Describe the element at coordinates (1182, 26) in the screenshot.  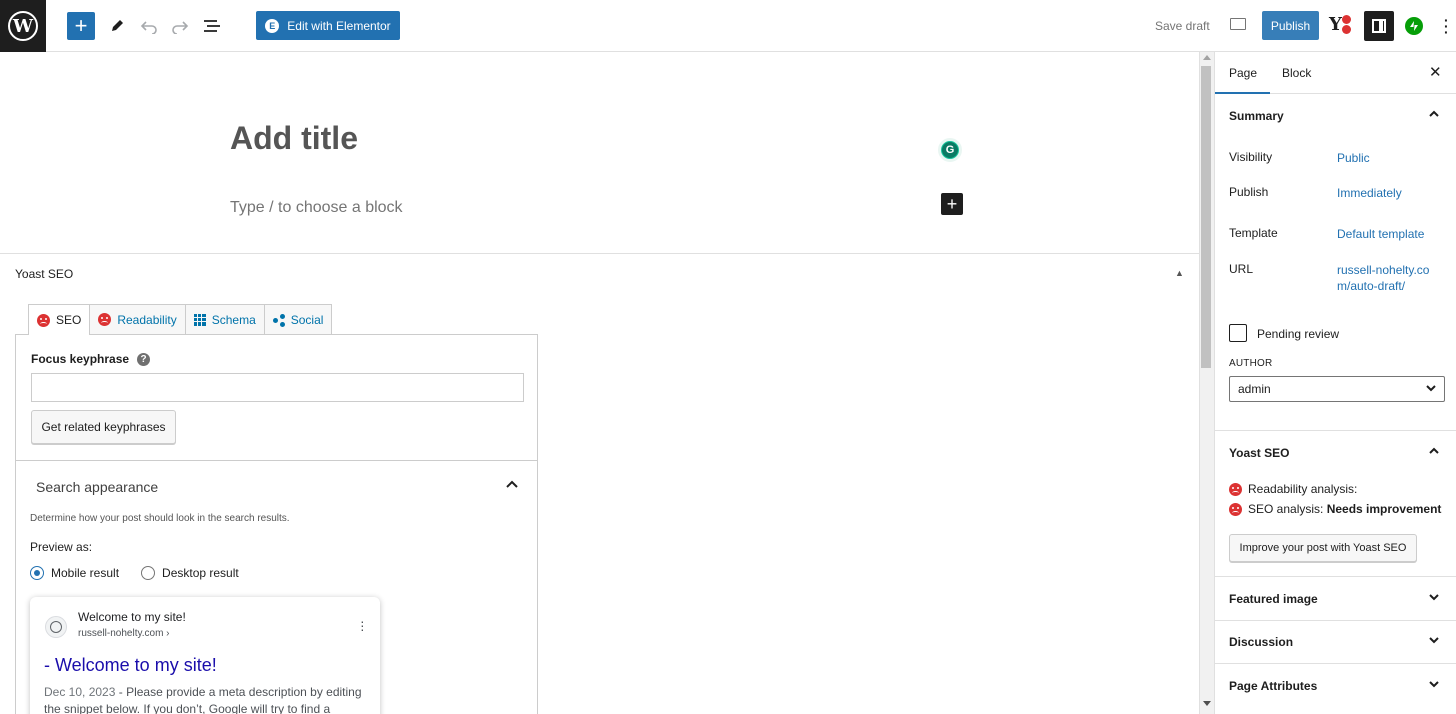
I see `save-draft-button: Save draft` at that location.